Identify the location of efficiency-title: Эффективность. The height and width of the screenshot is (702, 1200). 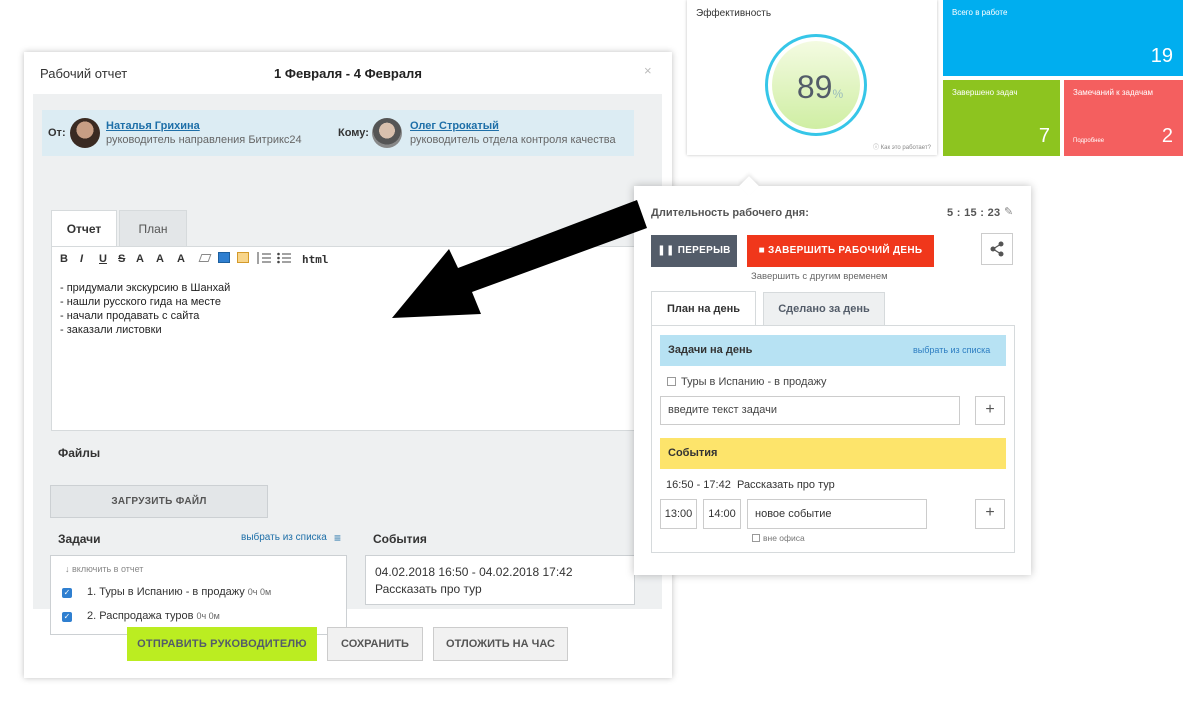
(734, 13).